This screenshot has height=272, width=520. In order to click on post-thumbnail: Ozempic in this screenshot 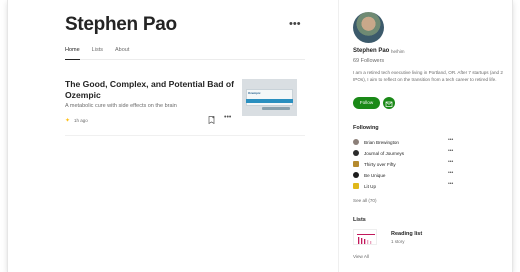, I will do `click(269, 97)`.